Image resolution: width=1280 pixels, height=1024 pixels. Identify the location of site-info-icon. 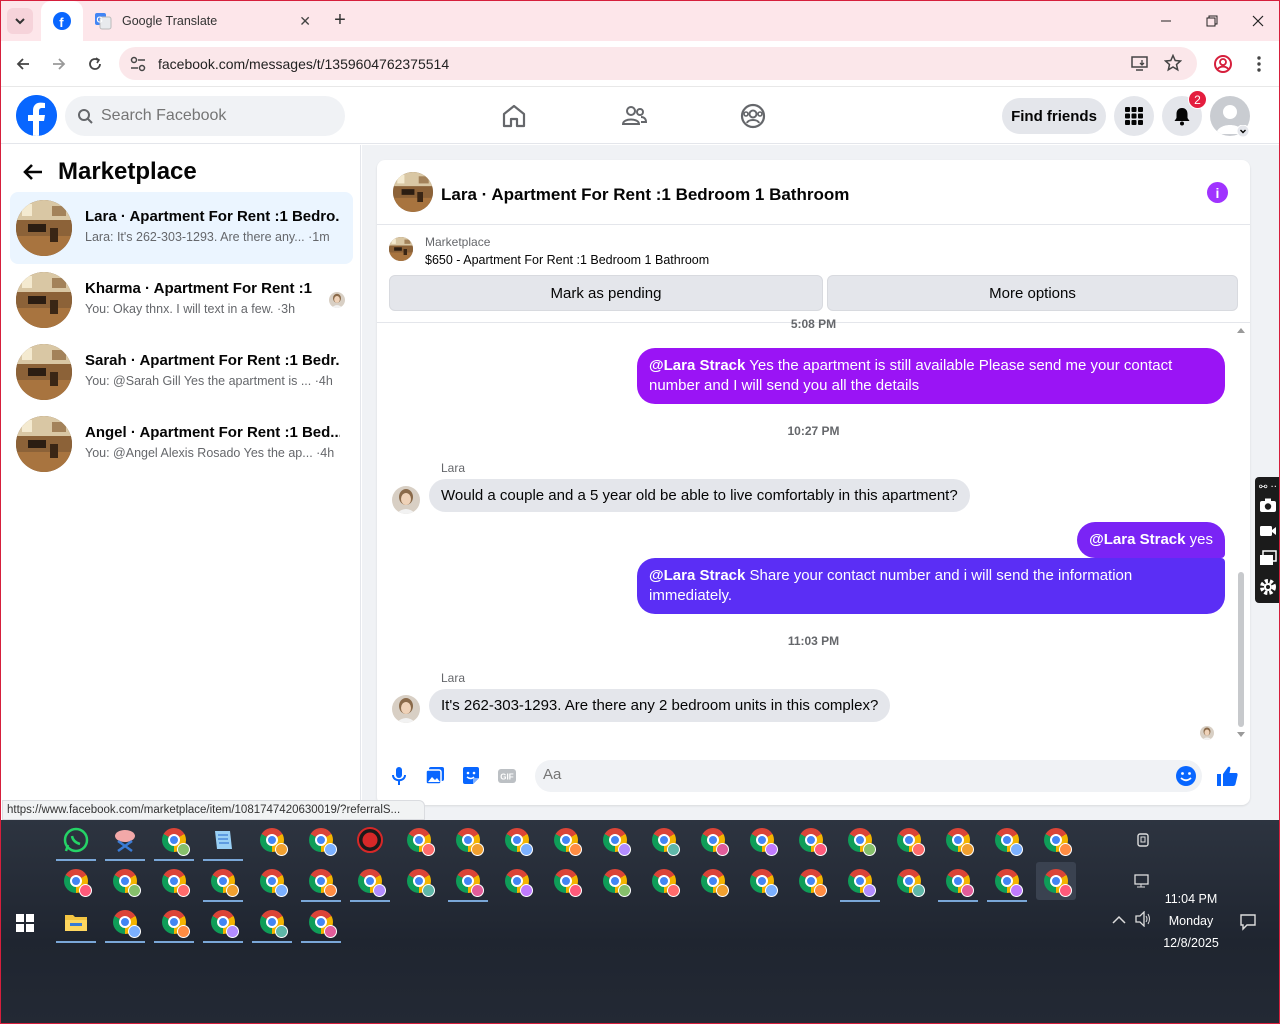
(138, 66).